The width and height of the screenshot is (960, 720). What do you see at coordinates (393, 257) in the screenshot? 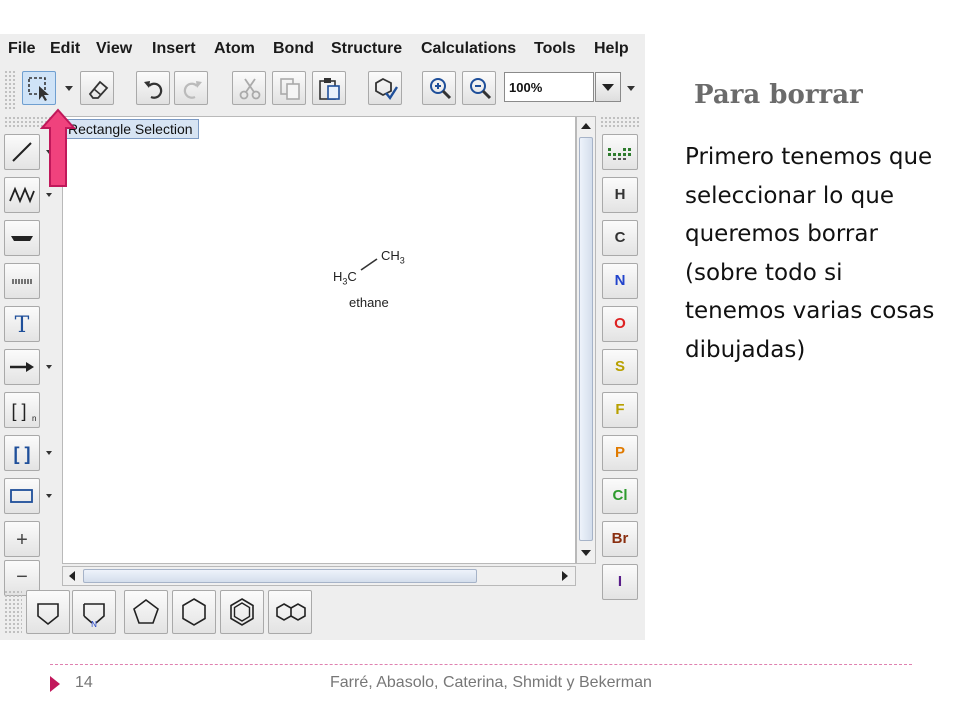
I see `ch3-label: CH3` at bounding box center [393, 257].